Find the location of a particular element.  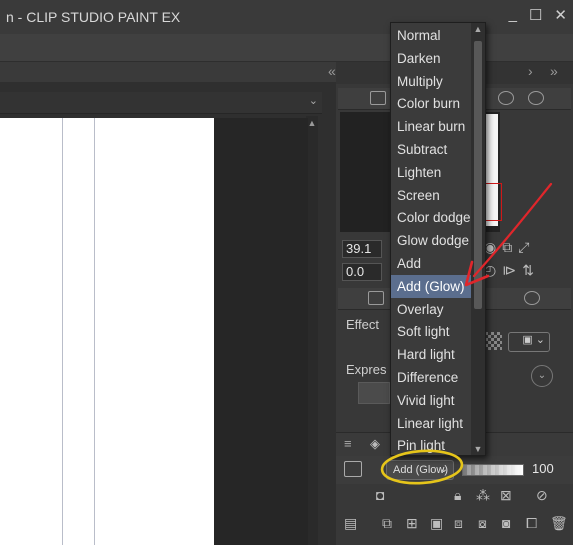

effect-select: ▣ ⌄ is located at coordinates (529, 342).